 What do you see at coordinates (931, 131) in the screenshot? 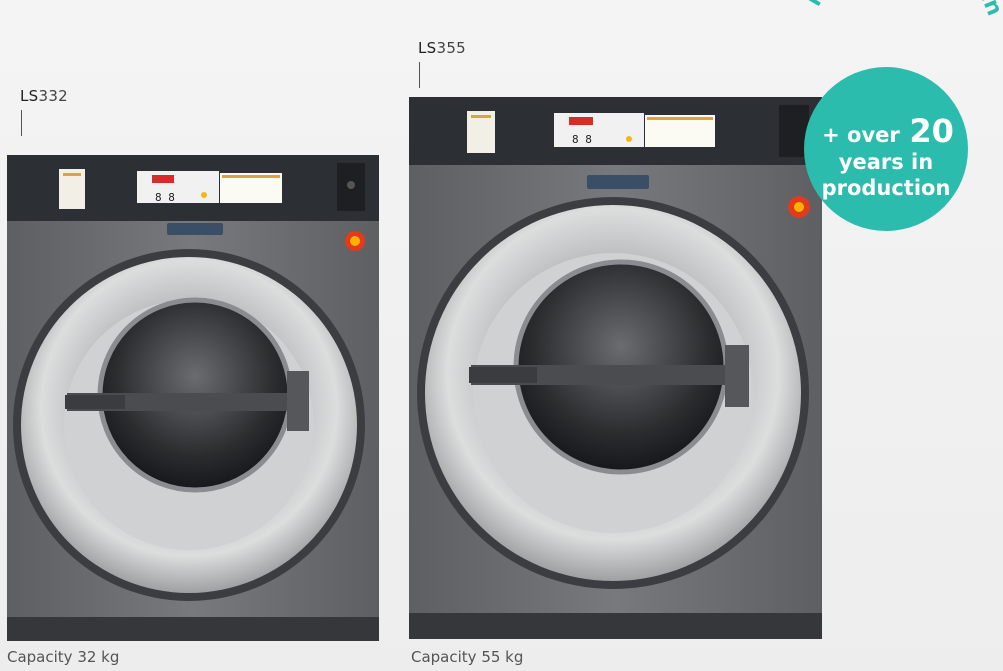
I see `badge-number: 20` at bounding box center [931, 131].